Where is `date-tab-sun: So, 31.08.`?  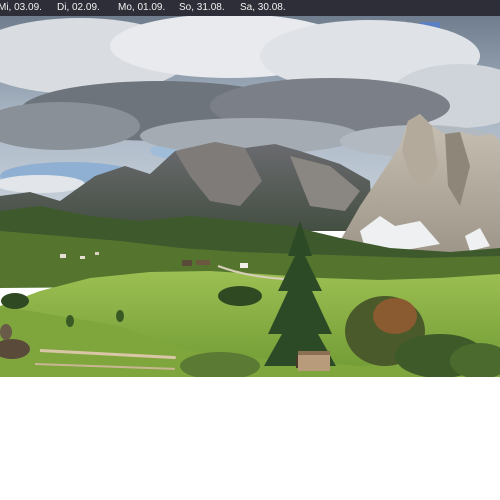
date-tab-sun: So, 31.08. is located at coordinates (202, 8).